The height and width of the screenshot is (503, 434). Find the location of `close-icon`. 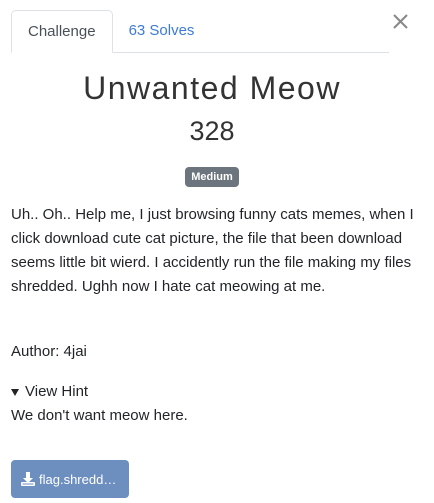

close-icon is located at coordinates (400, 21).